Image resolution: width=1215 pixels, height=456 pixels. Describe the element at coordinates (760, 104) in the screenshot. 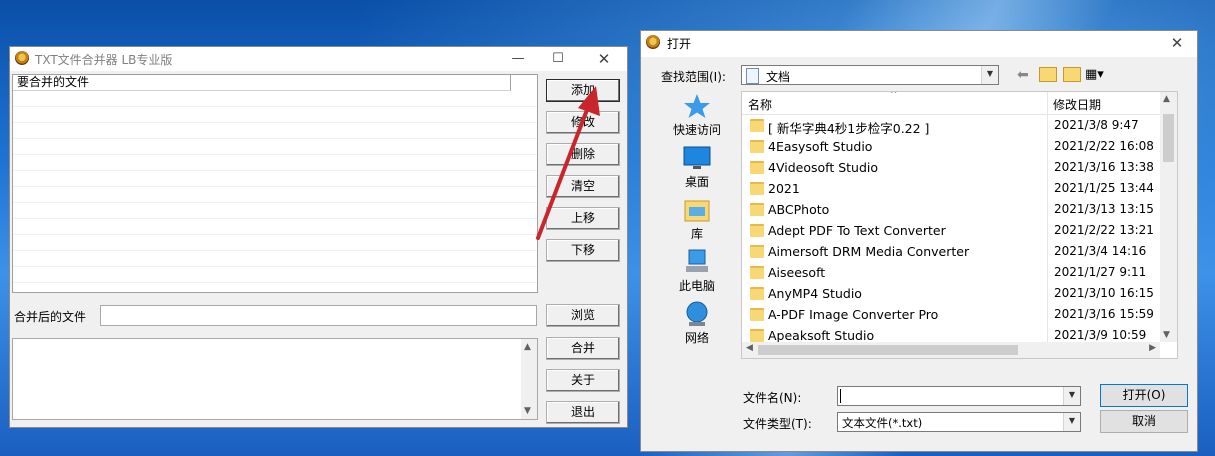

I see `column-name: 名称` at that location.